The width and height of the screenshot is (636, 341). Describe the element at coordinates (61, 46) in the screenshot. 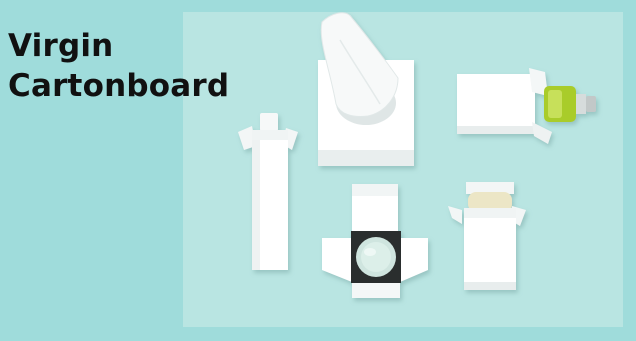

I see `heading-line-1: Virgin` at that location.